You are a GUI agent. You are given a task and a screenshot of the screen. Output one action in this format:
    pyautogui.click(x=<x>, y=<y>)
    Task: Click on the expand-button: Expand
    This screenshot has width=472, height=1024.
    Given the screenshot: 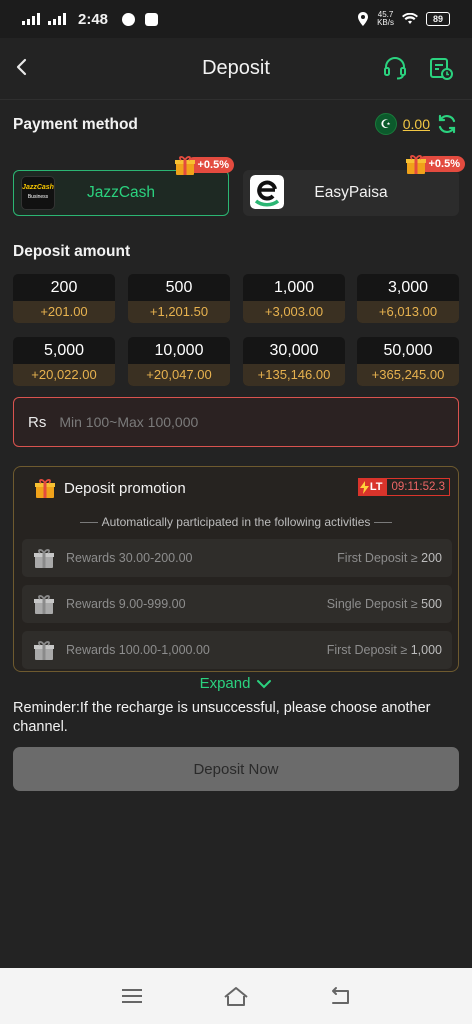 What is the action you would take?
    pyautogui.click(x=236, y=683)
    